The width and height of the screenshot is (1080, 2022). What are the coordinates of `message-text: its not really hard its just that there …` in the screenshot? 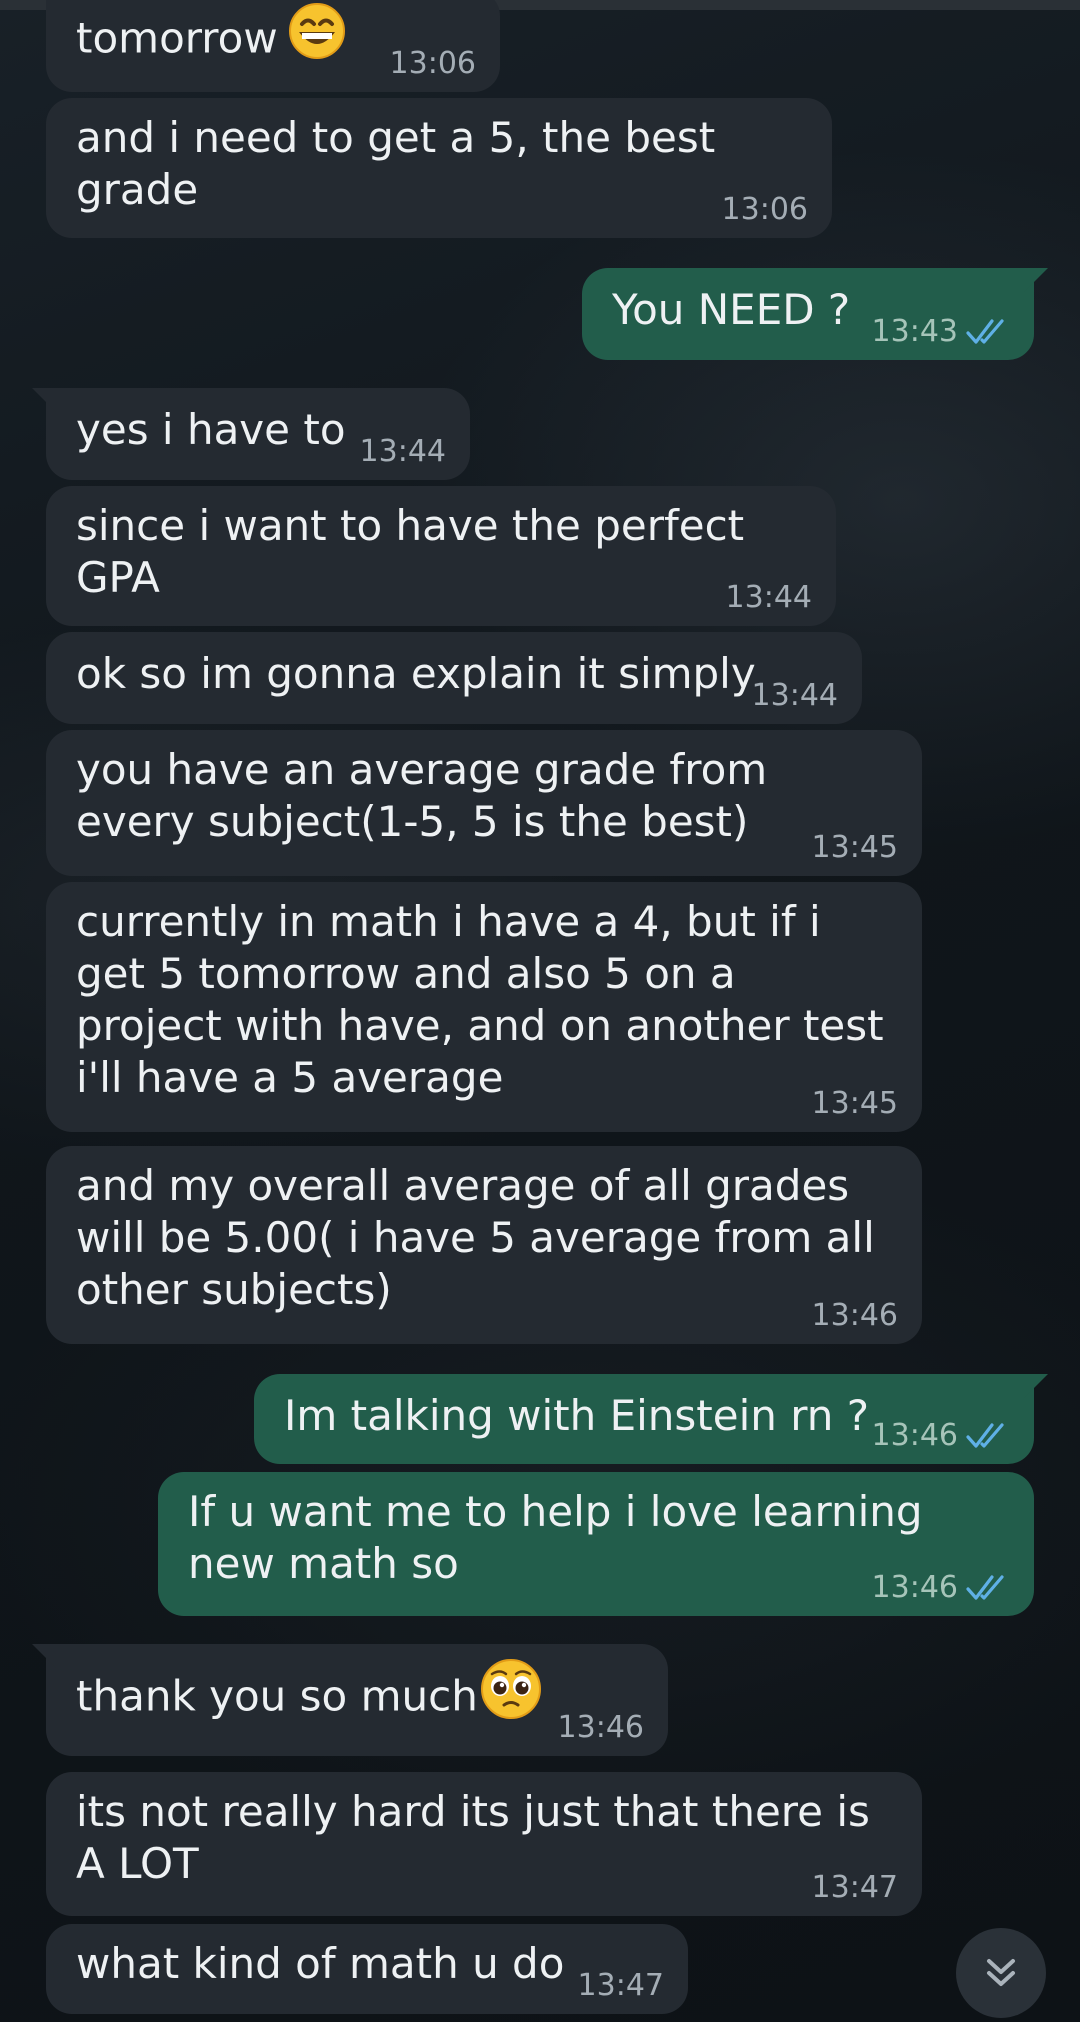 It's located at (473, 1837).